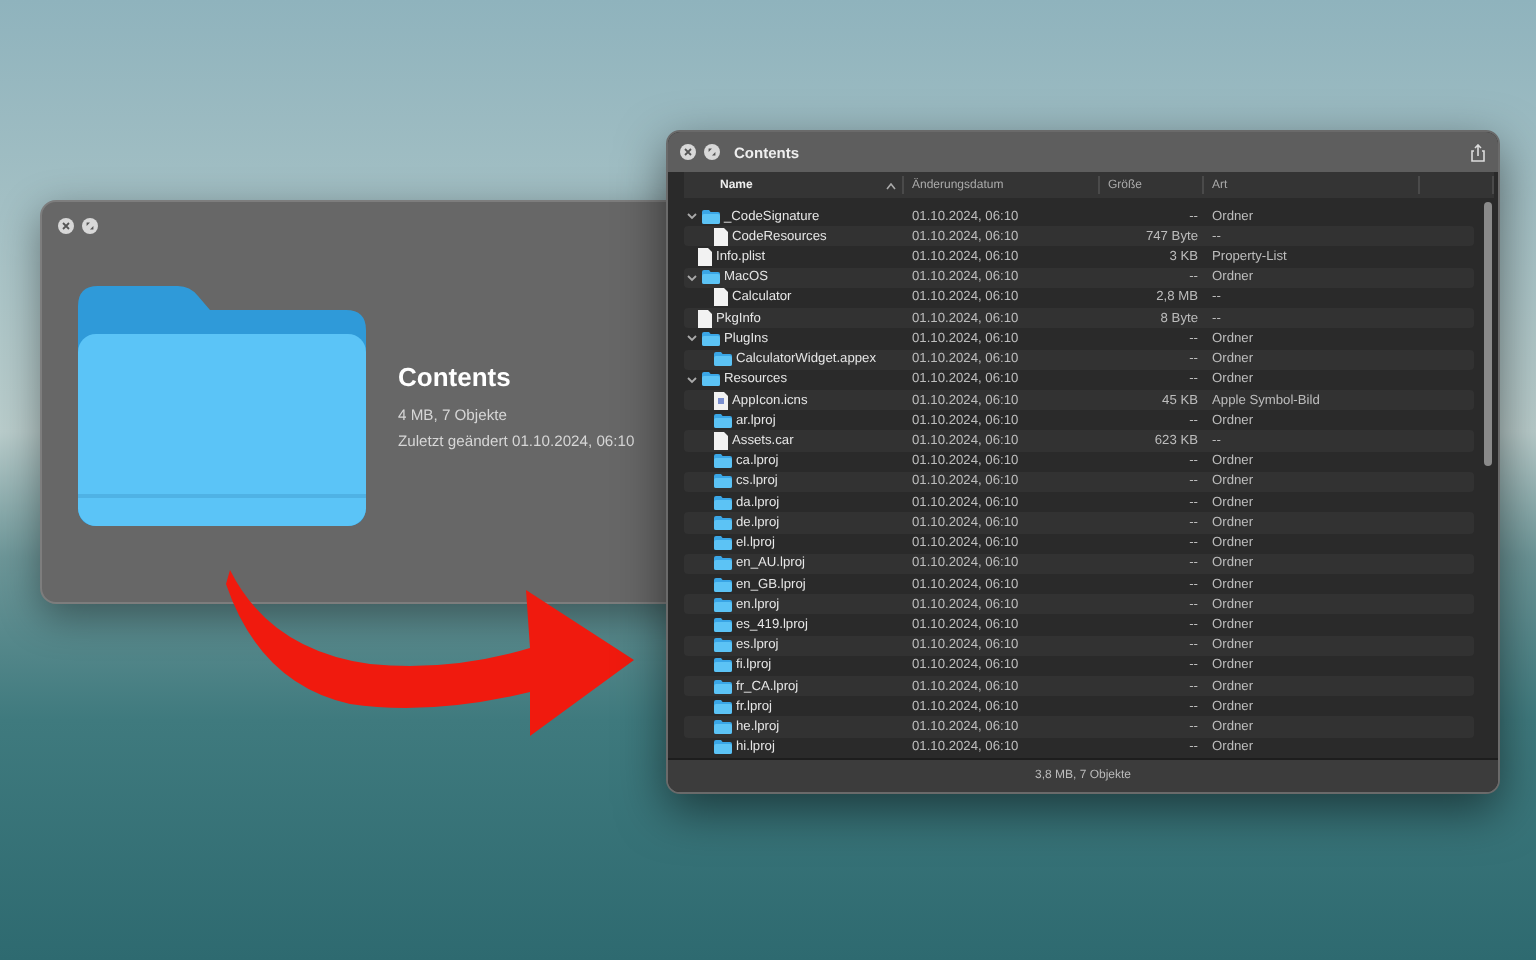 The image size is (1536, 960). I want to click on document-icon, so click(721, 441).